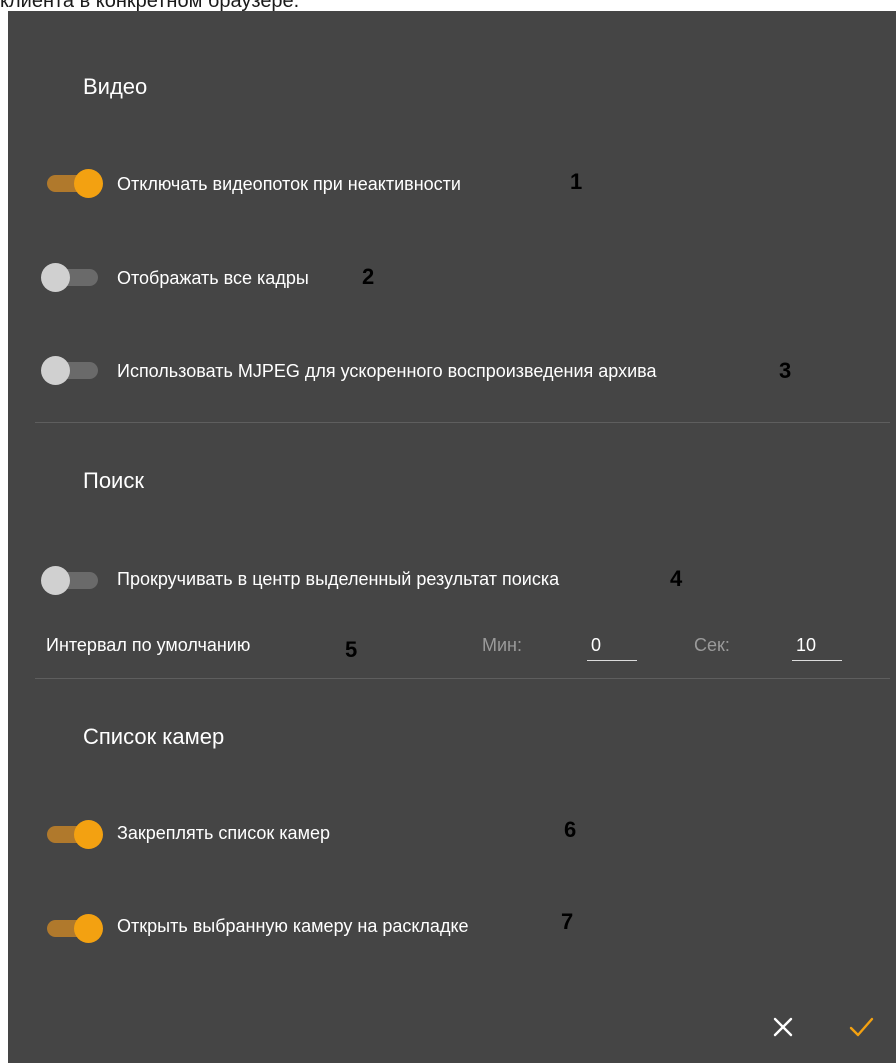  What do you see at coordinates (72, 277) in the screenshot?
I see `toggle-show-all-frames` at bounding box center [72, 277].